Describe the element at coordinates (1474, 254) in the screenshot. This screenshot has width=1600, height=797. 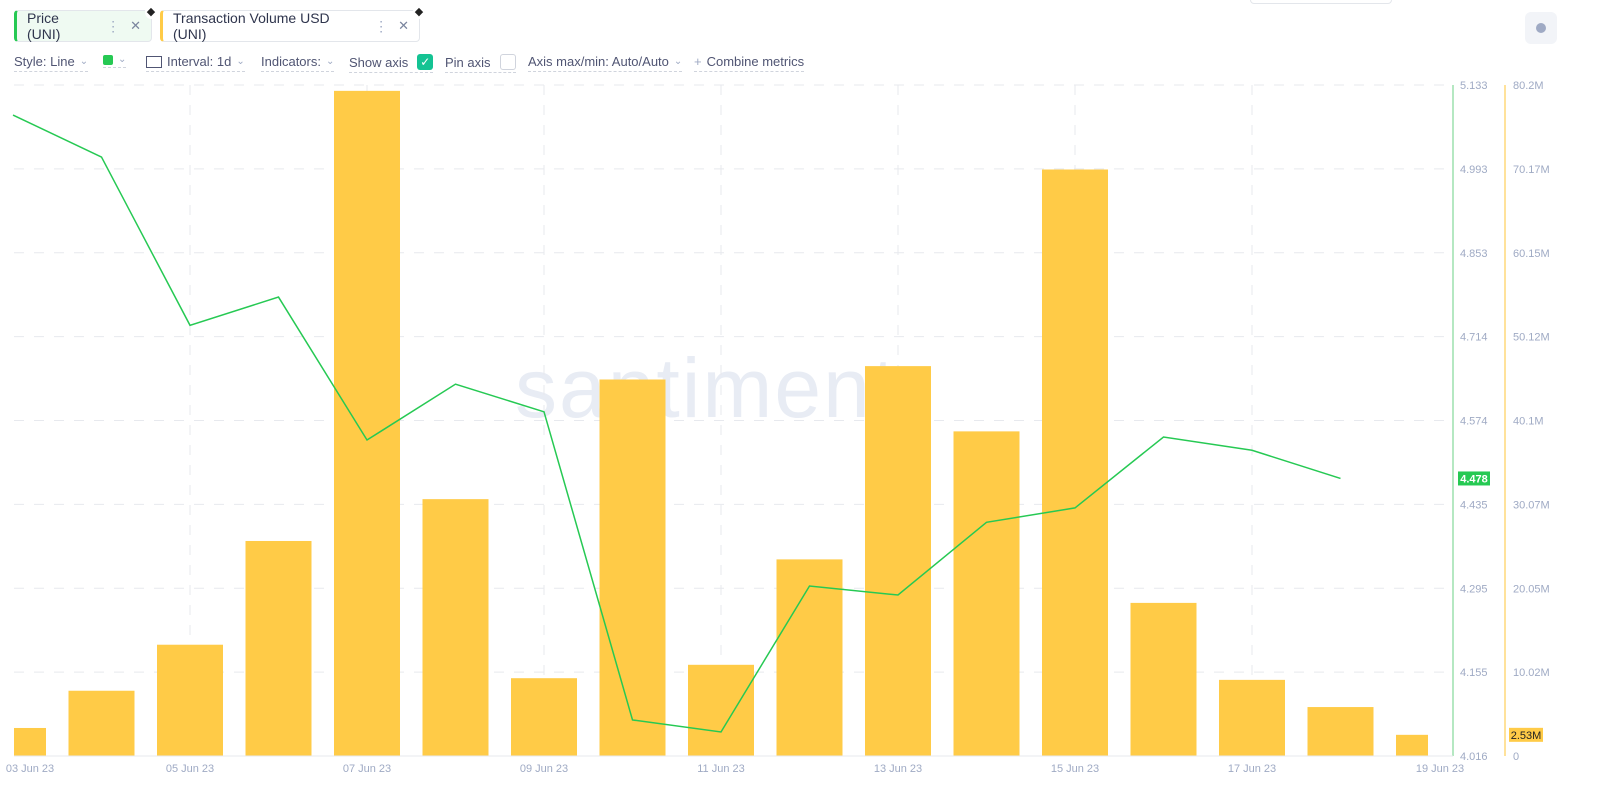
I see `price-tick-label: 4.853` at that location.